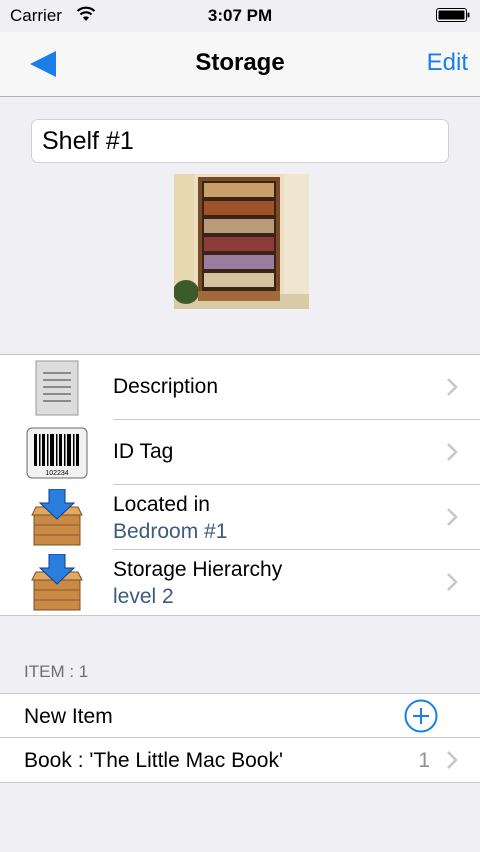 The width and height of the screenshot is (480, 852). Describe the element at coordinates (57, 453) in the screenshot. I see `barcode-icon: 102234` at that location.